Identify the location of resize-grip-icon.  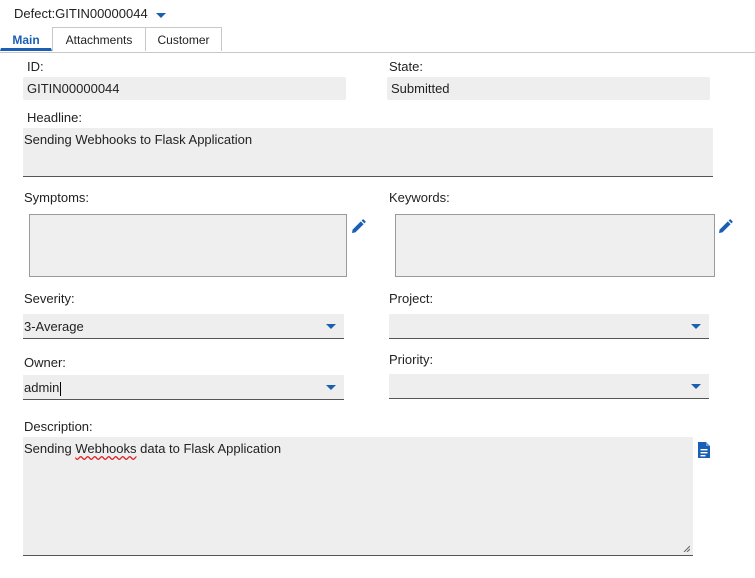
(686, 548).